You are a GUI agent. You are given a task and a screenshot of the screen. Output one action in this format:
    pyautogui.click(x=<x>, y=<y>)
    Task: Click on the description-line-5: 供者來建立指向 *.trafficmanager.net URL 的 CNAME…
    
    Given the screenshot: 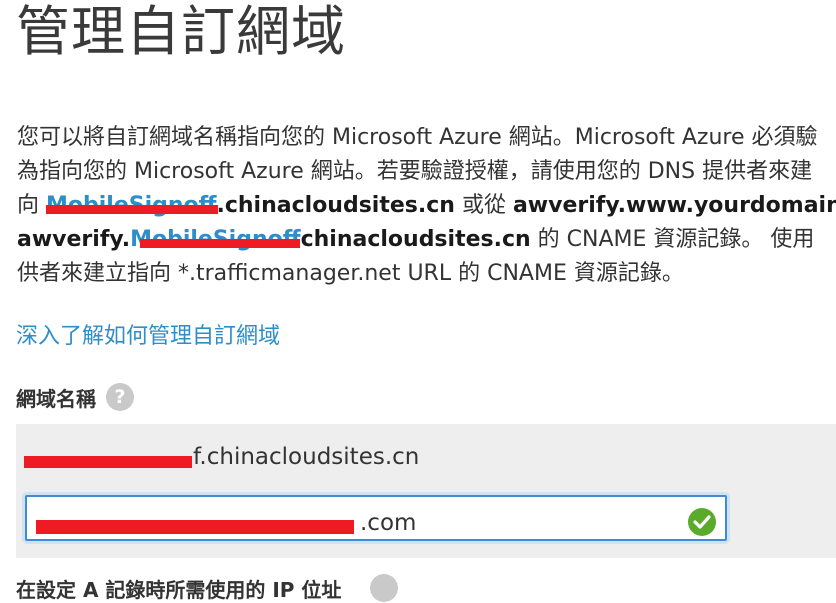 What is the action you would take?
    pyautogui.click(x=350, y=273)
    